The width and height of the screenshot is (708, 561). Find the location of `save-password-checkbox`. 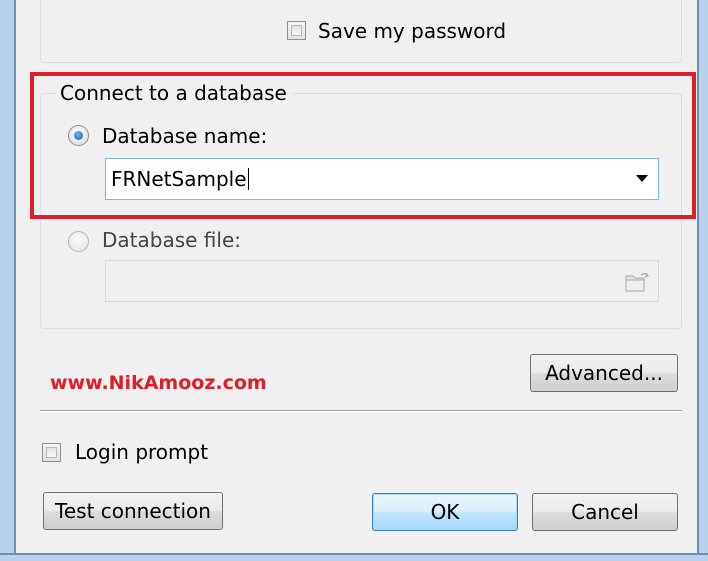

save-password-checkbox is located at coordinates (296, 30).